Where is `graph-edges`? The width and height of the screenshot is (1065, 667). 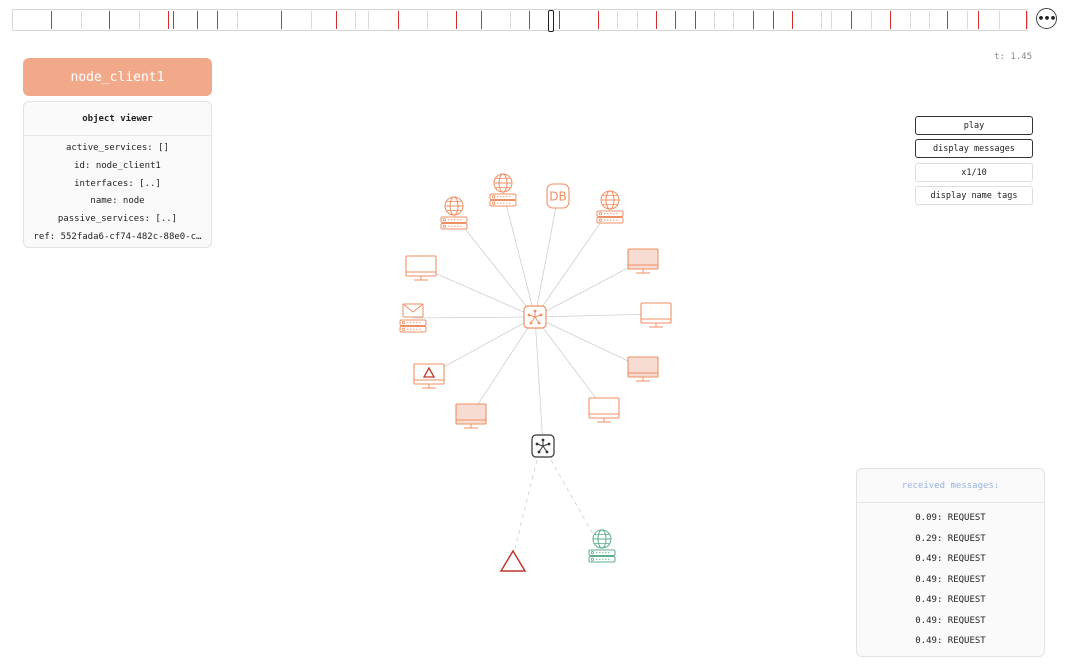
graph-edges is located at coordinates (534, 370).